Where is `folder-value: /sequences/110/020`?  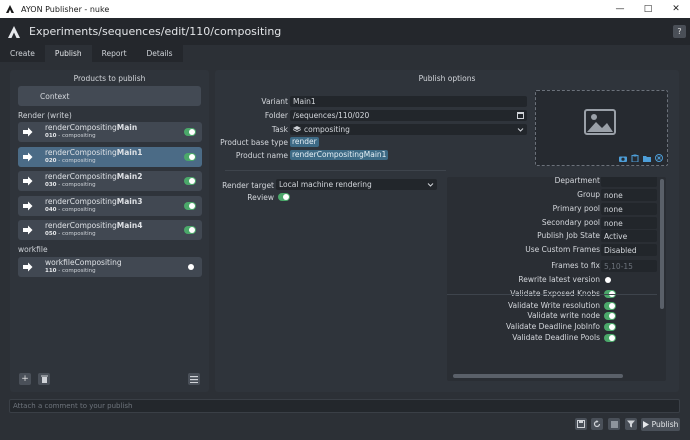
folder-value: /sequences/110/020 is located at coordinates (331, 115).